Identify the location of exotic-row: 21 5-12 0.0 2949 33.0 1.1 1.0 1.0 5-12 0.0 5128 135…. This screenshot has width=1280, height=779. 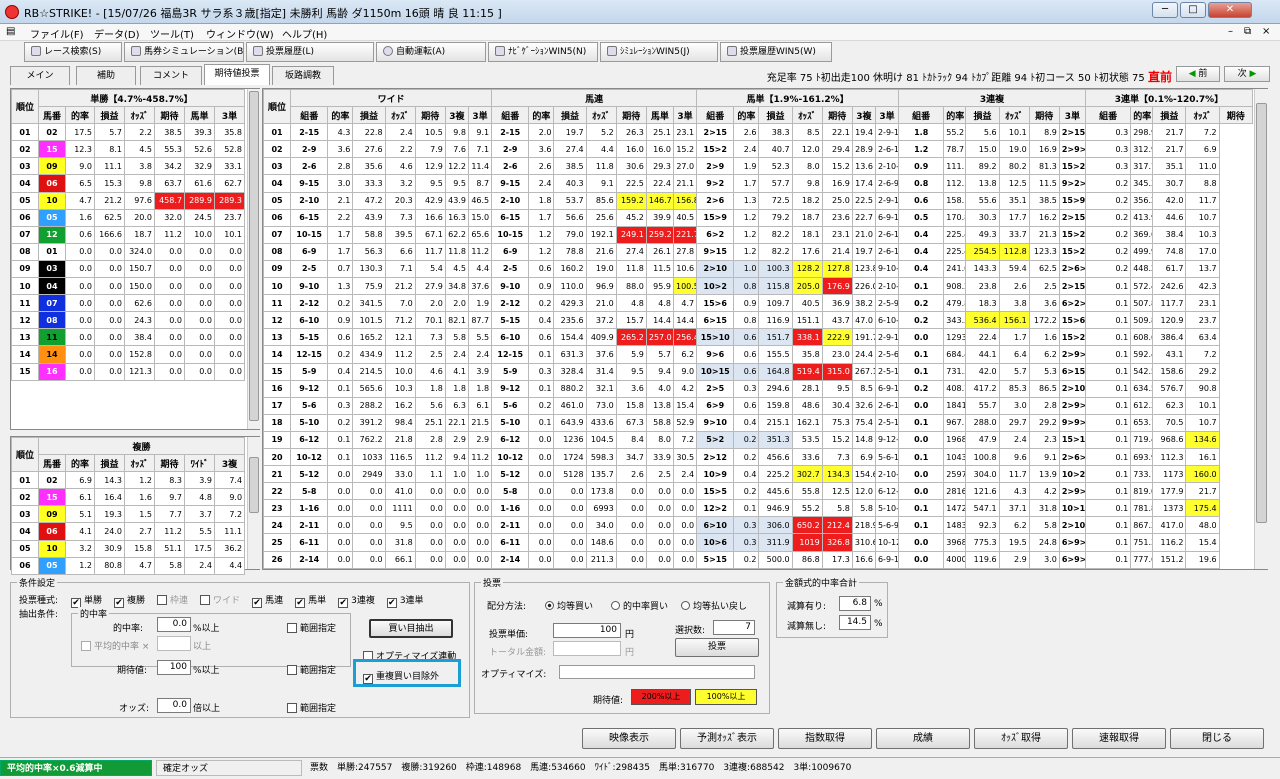
(757, 474).